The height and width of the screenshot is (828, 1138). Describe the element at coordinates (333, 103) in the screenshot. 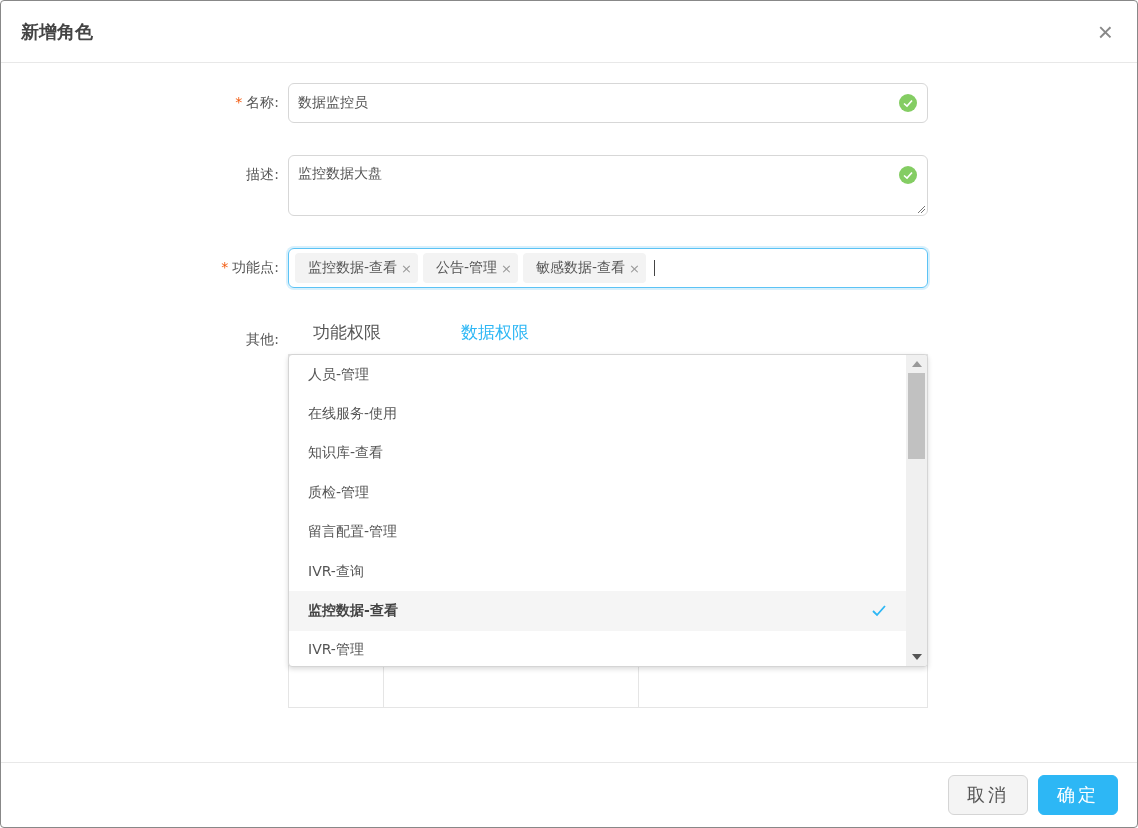

I see `input-value: 数据监控员` at that location.